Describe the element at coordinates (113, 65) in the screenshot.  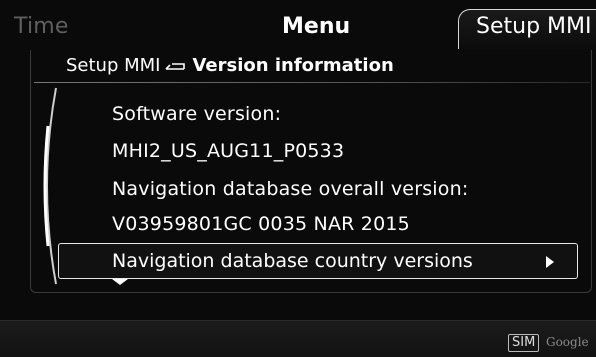
I see `breadcrumb-parent: Setup MMI` at that location.